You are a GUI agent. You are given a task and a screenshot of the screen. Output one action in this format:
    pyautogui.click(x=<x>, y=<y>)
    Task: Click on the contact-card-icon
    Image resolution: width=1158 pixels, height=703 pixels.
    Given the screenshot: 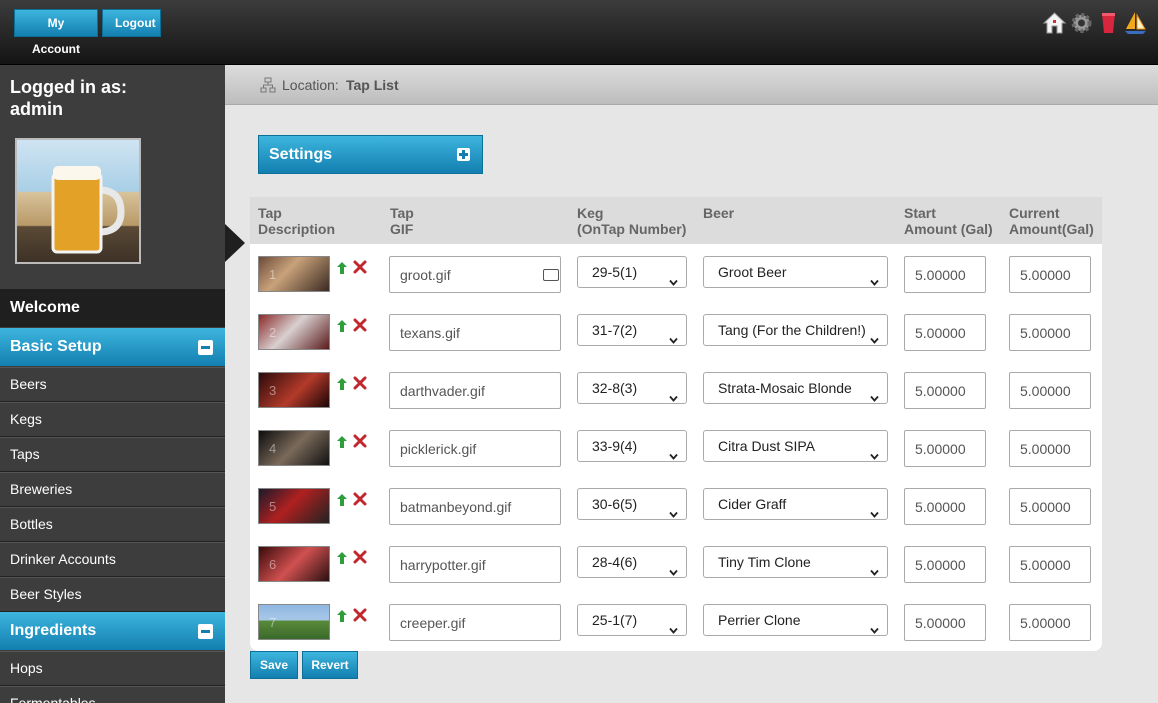 What is the action you would take?
    pyautogui.click(x=551, y=275)
    